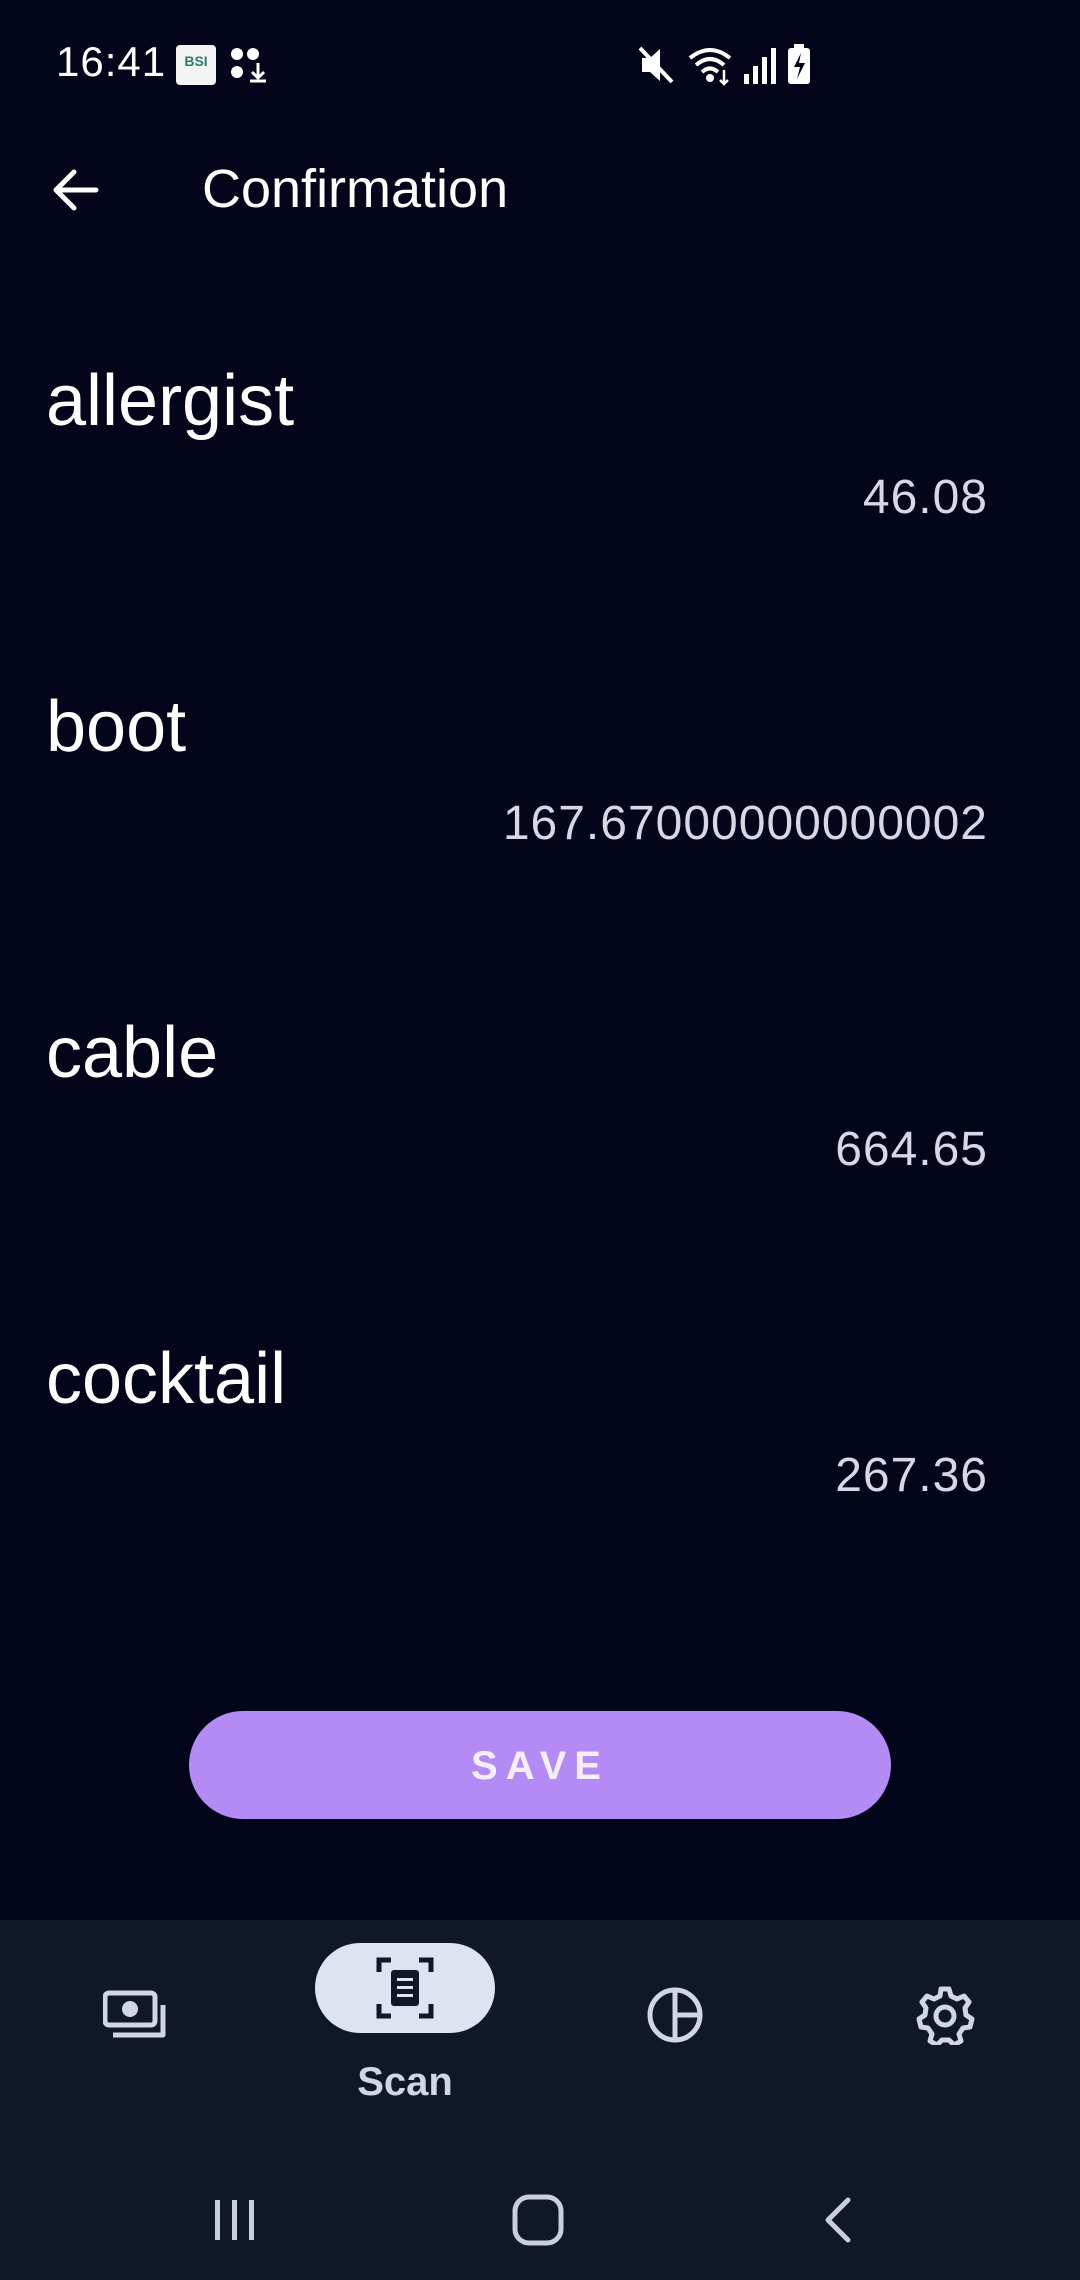 The height and width of the screenshot is (2280, 1080). I want to click on recent-apps-icon, so click(234, 2220).